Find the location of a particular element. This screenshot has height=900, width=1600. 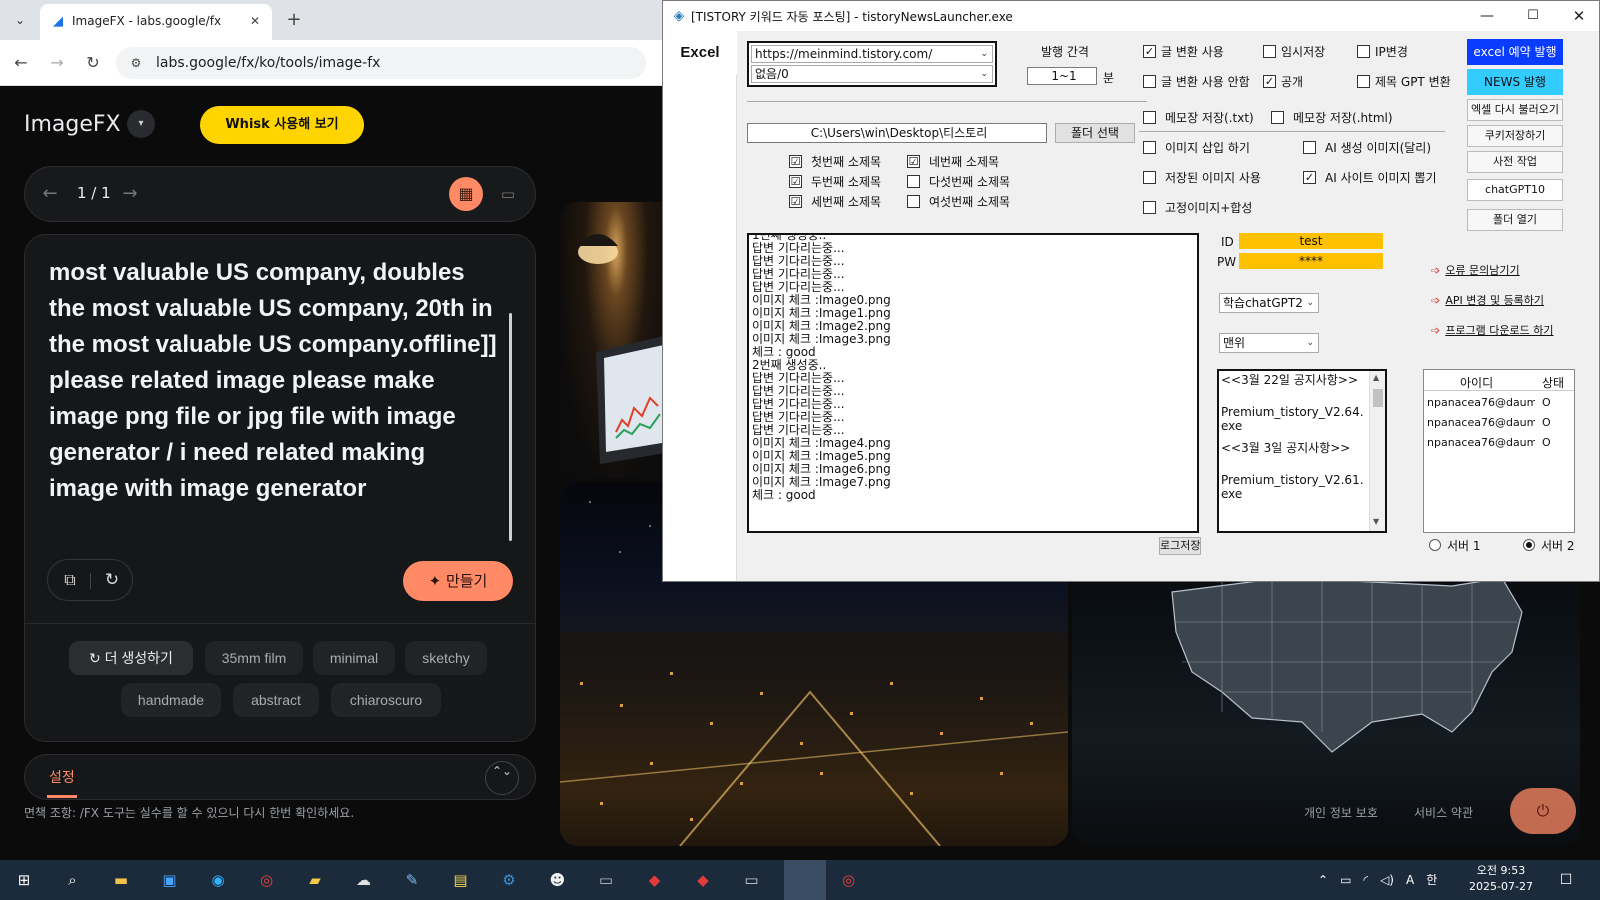

windows-start-icon: ⊞ is located at coordinates (24, 880).